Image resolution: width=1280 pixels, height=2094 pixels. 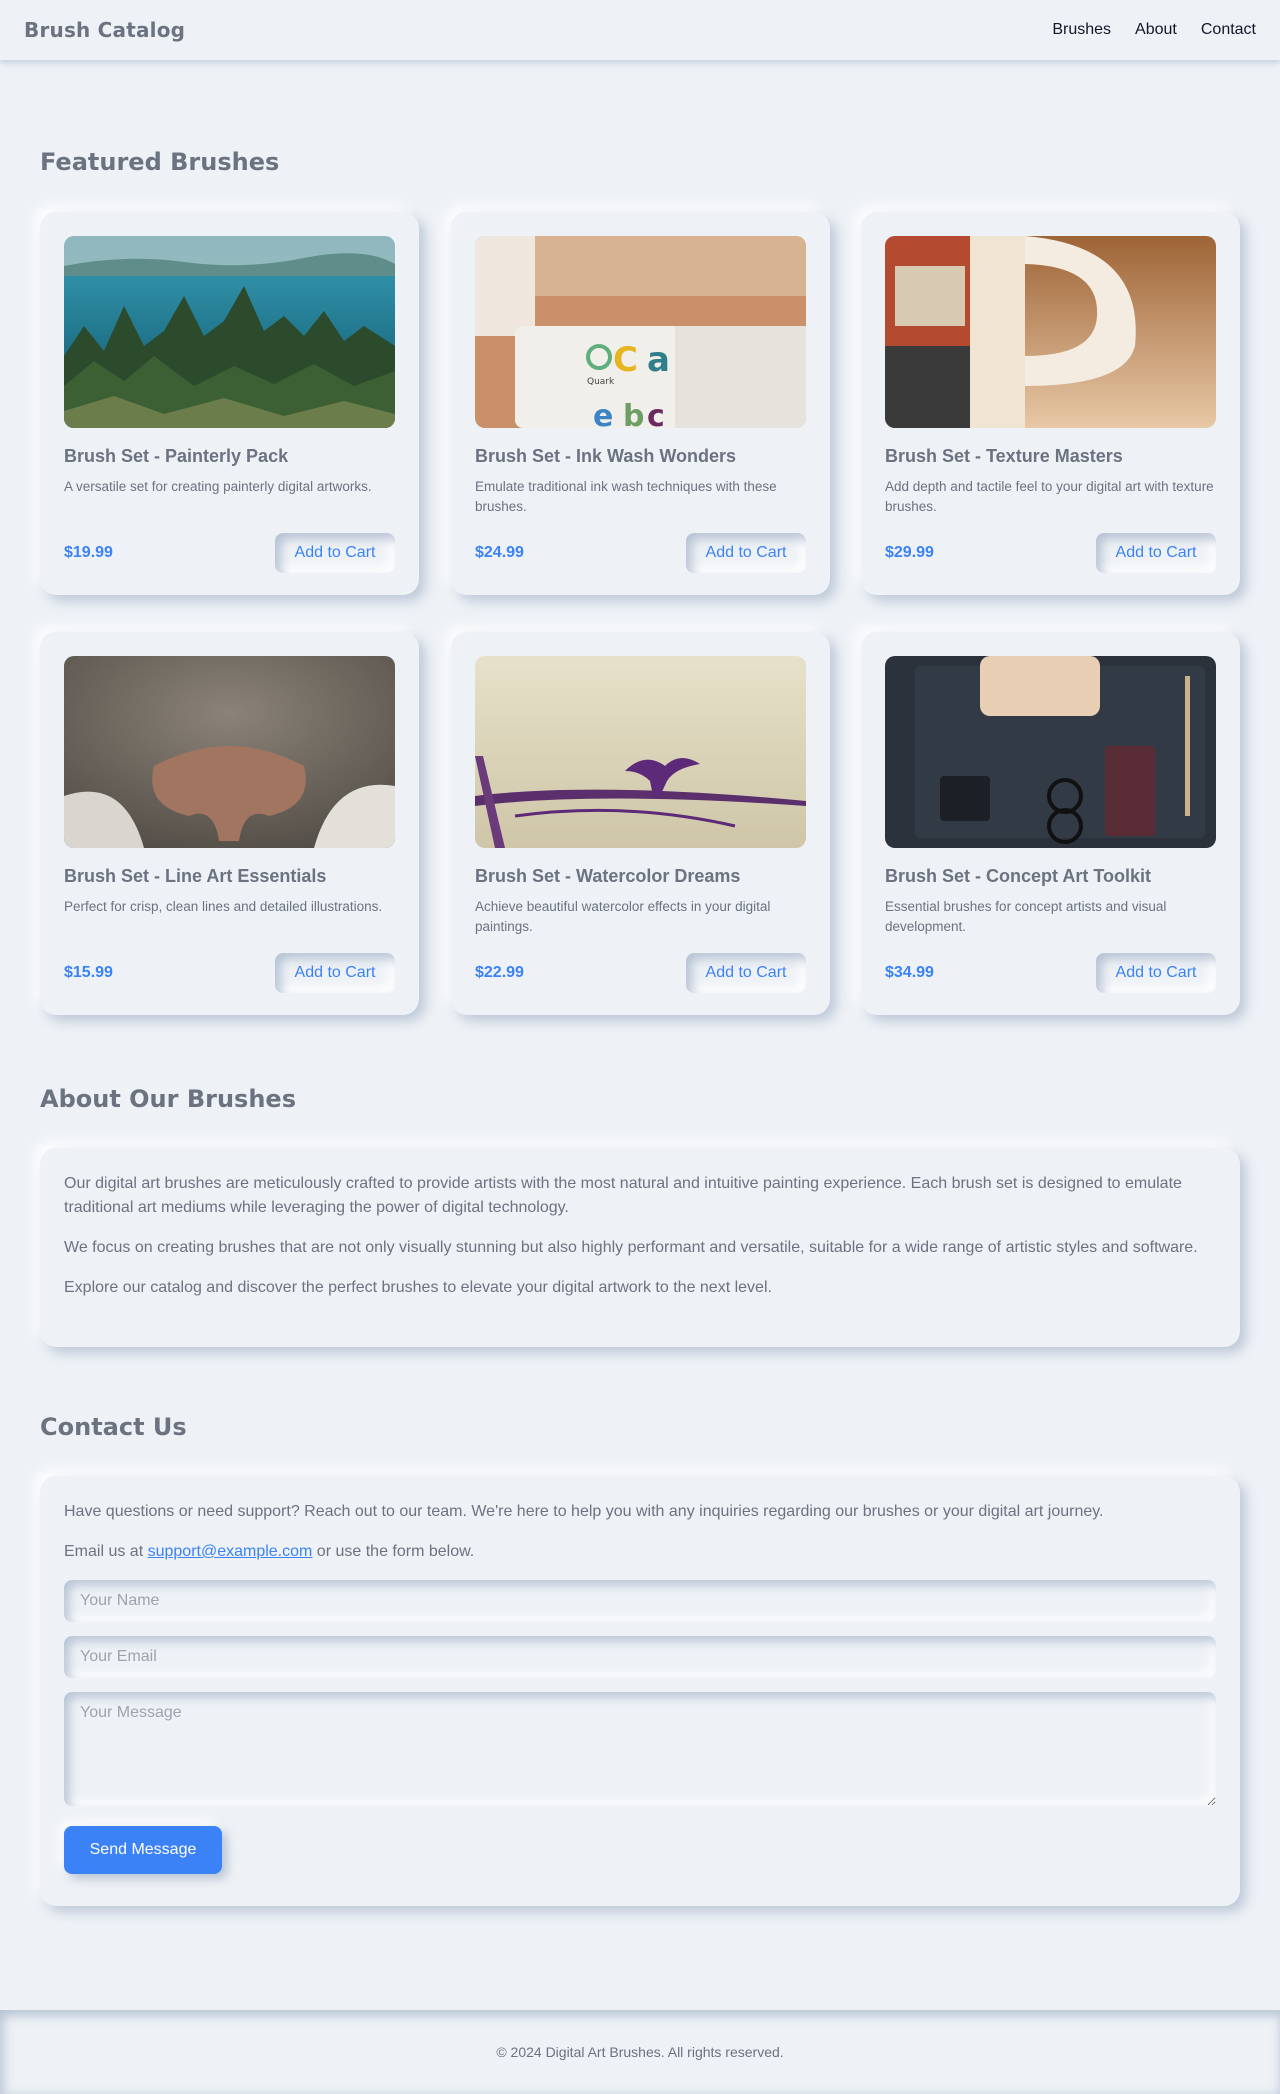 What do you see at coordinates (640, 332) in the screenshot?
I see `product-image: C a Quark e b c` at bounding box center [640, 332].